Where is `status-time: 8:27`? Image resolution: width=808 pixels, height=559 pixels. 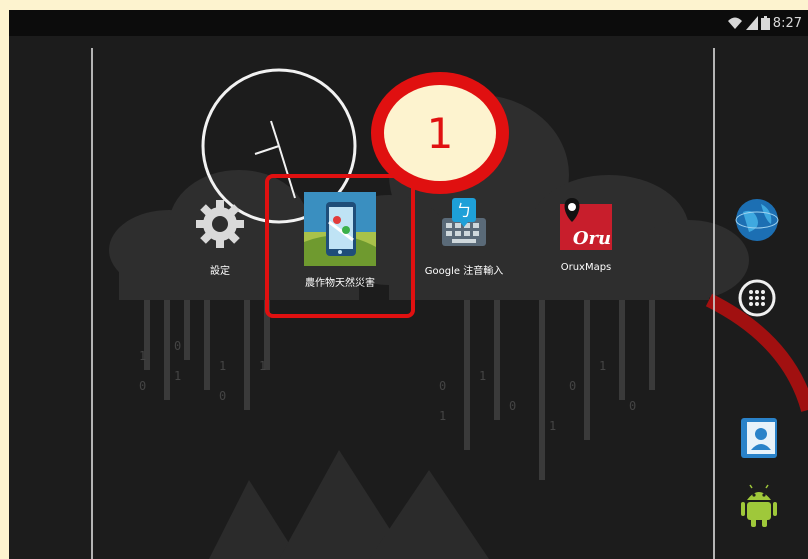
status-time: 8:27 is located at coordinates (787, 23).